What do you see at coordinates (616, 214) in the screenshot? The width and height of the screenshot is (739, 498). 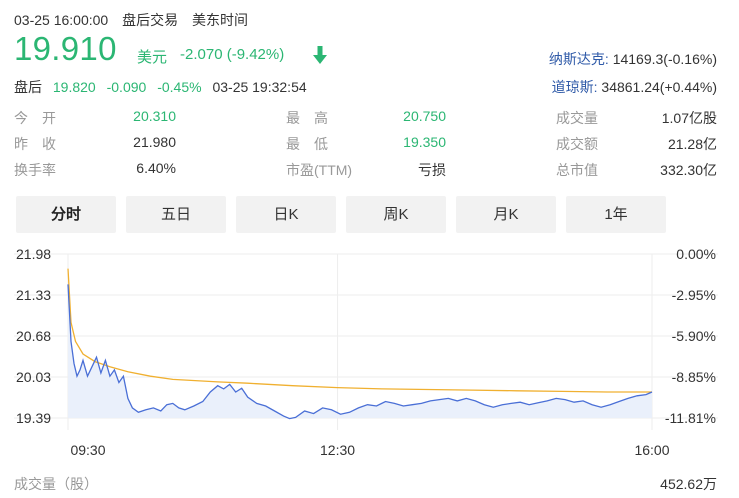 I see `tab-one-year: 1年` at bounding box center [616, 214].